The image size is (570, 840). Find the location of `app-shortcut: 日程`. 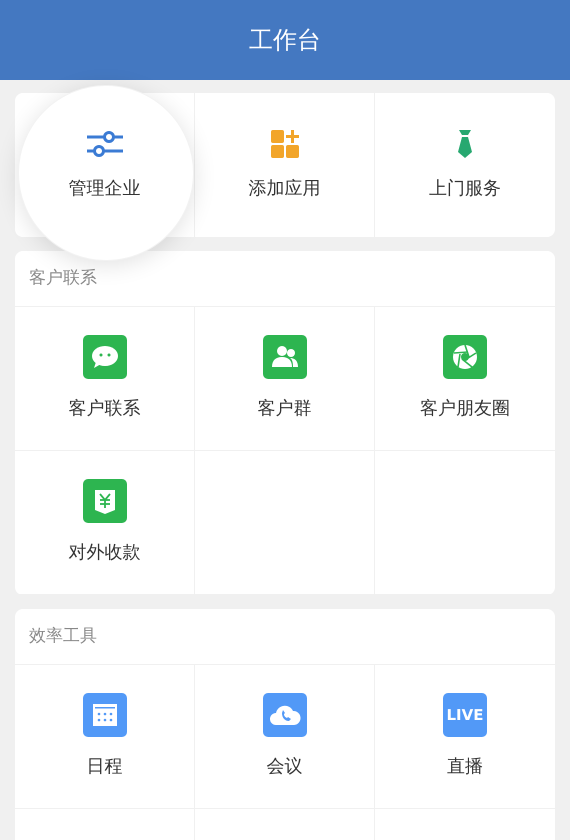

app-shortcut: 日程 is located at coordinates (104, 736).